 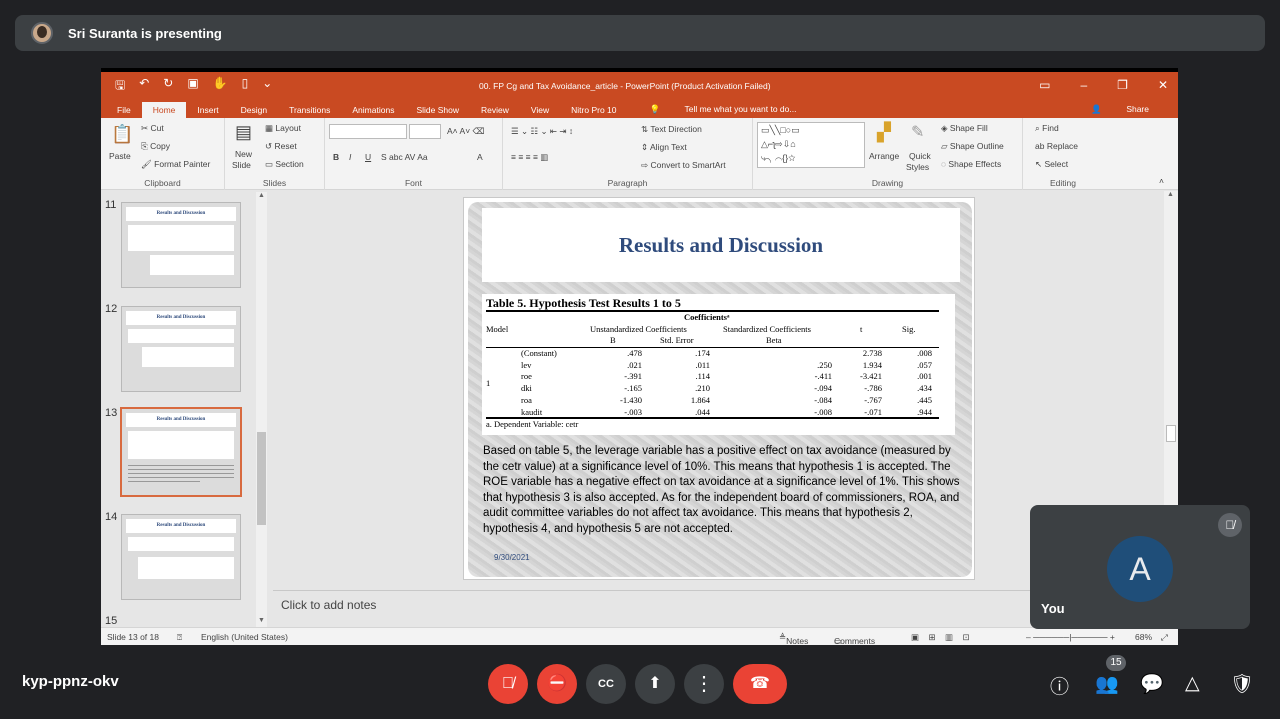 What do you see at coordinates (437, 111) in the screenshot?
I see `tab-slide-show: Slide Show` at bounding box center [437, 111].